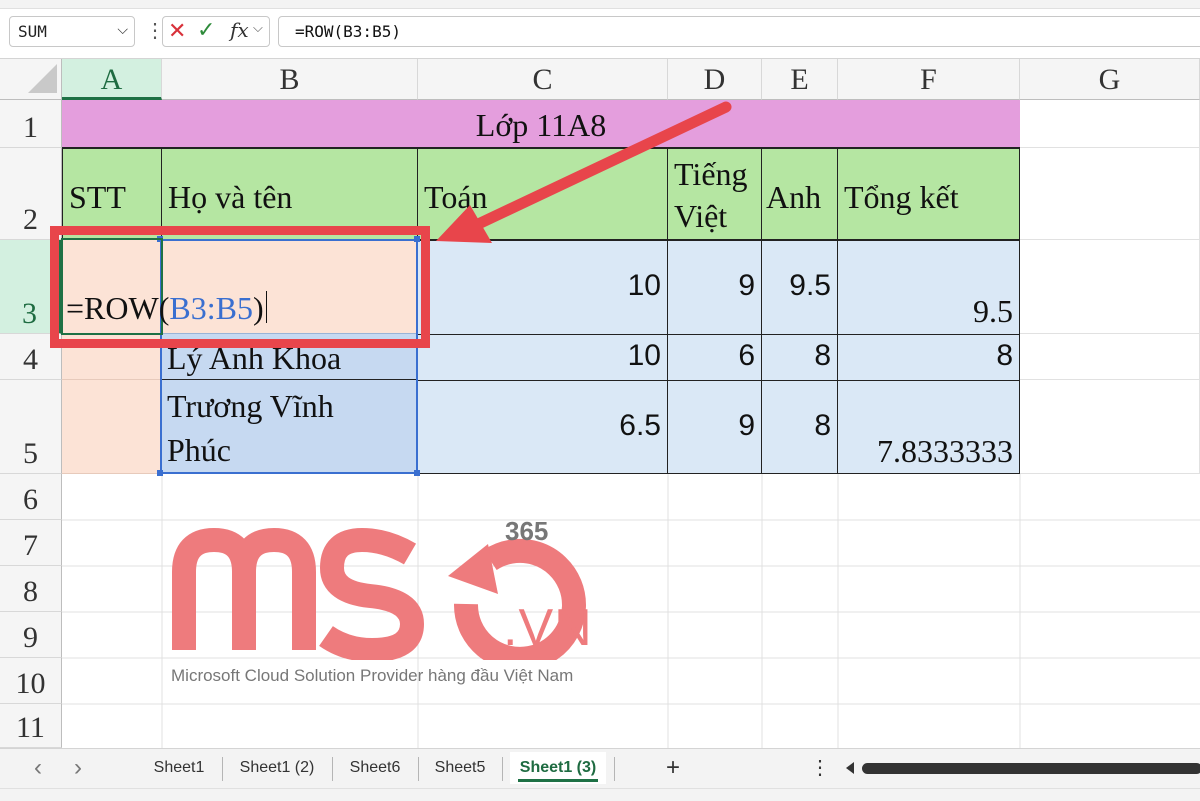  Describe the element at coordinates (31, 635) in the screenshot. I see `row-header-9: 9` at that location.